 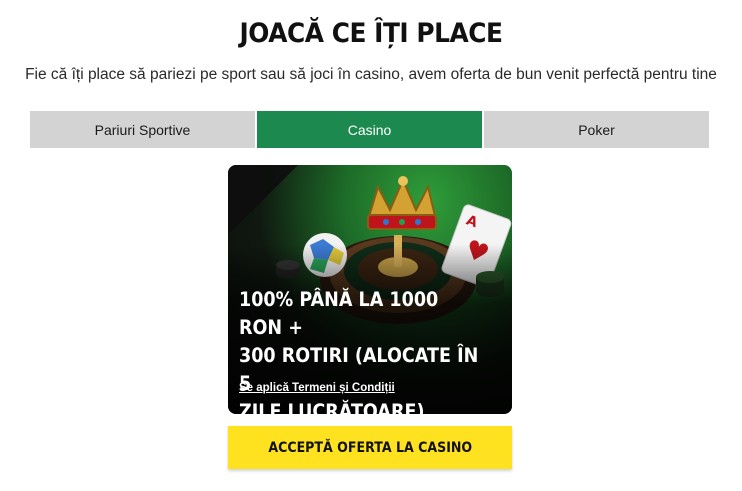 I want to click on offer-tabs: Pariuri Sportive Casino Poker, so click(x=369, y=129).